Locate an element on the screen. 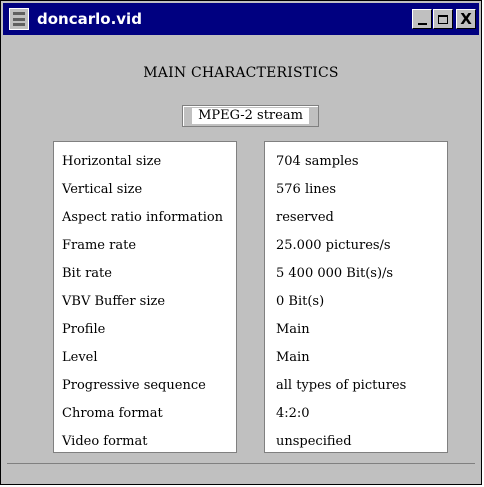  app-icon is located at coordinates (19, 19).